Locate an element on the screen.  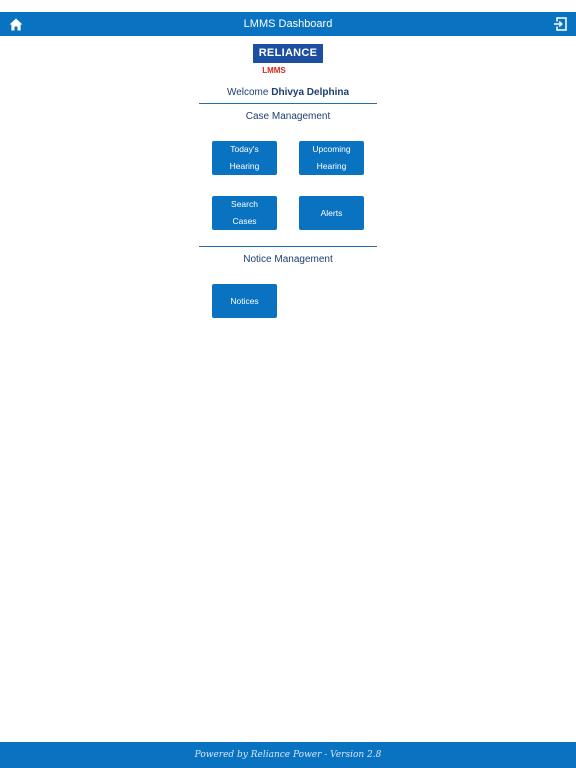
logo-brand: RELIANCE is located at coordinates (288, 53).